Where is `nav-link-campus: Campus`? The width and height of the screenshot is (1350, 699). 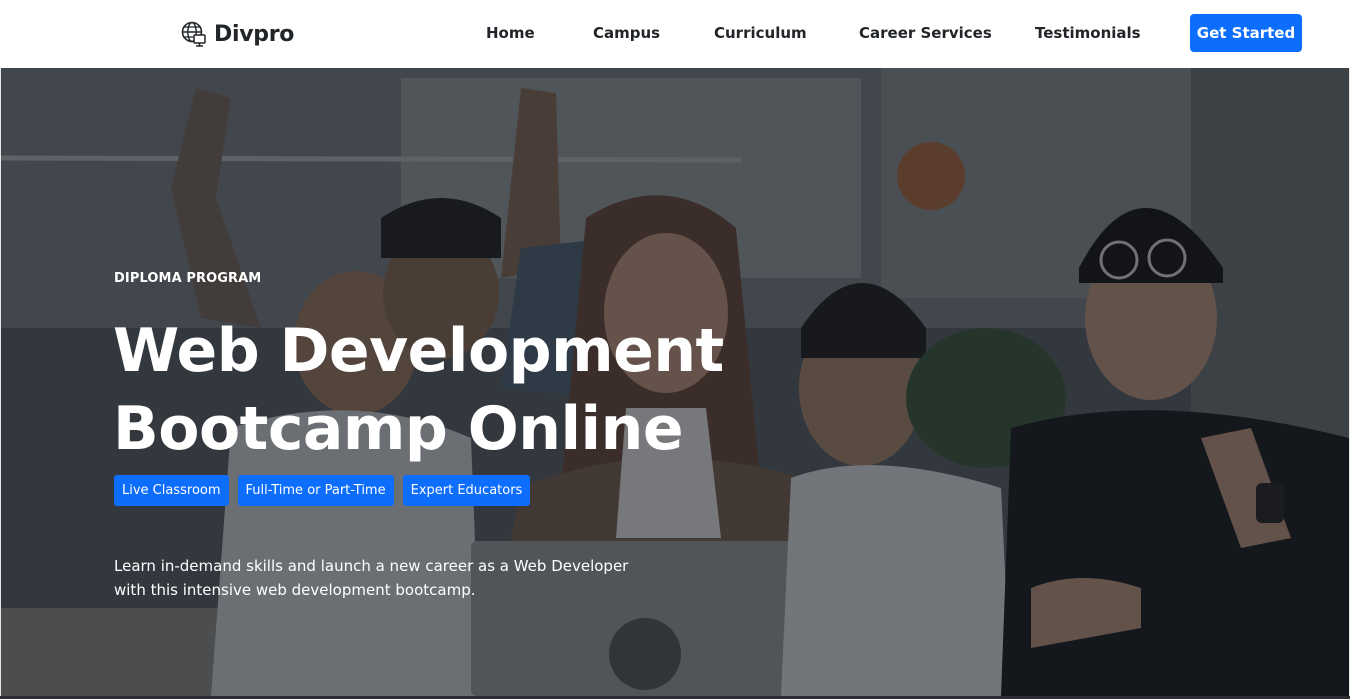
nav-link-campus: Campus is located at coordinates (626, 33).